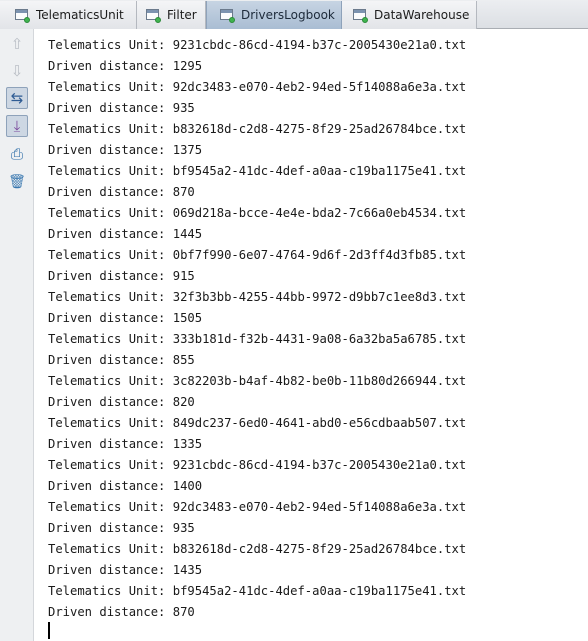  I want to click on console-line: Driven distance: 1295, so click(125, 66).